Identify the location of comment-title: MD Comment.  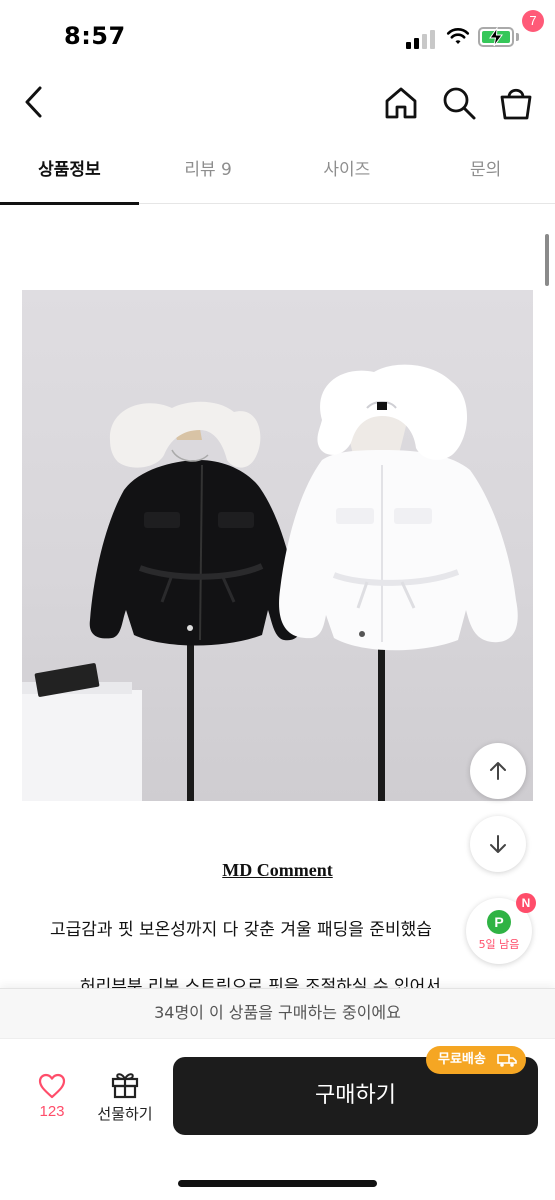
(277, 870).